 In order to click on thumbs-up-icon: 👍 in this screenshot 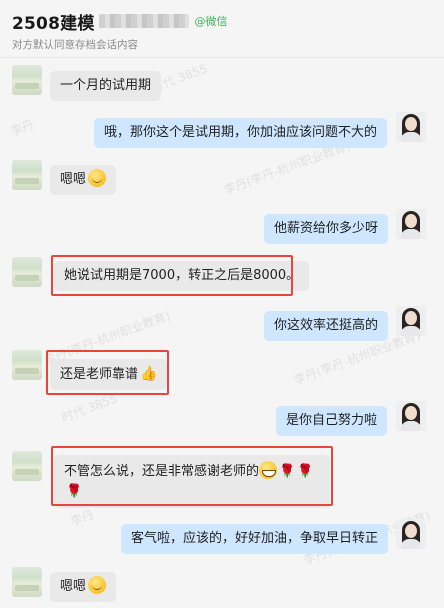, I will do `click(149, 374)`.